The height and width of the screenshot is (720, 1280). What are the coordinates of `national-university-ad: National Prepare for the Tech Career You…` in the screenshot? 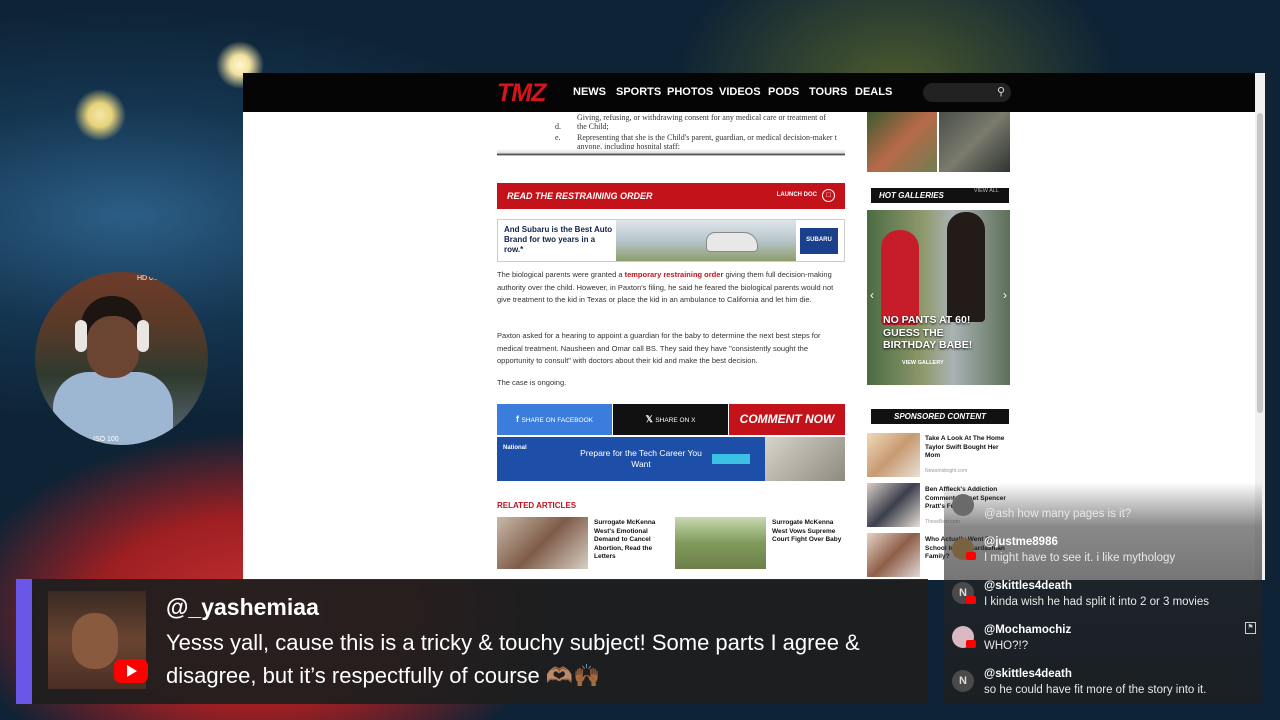 It's located at (671, 459).